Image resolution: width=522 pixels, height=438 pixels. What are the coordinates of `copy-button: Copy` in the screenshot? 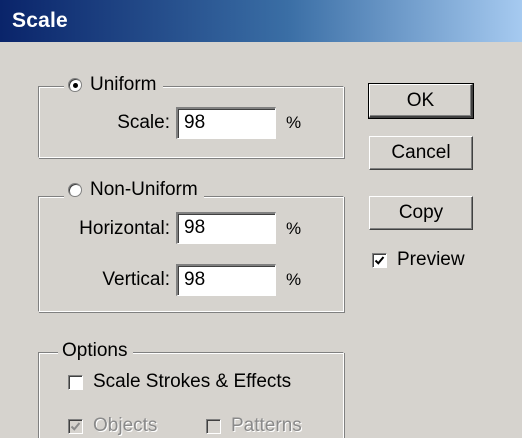 It's located at (421, 213).